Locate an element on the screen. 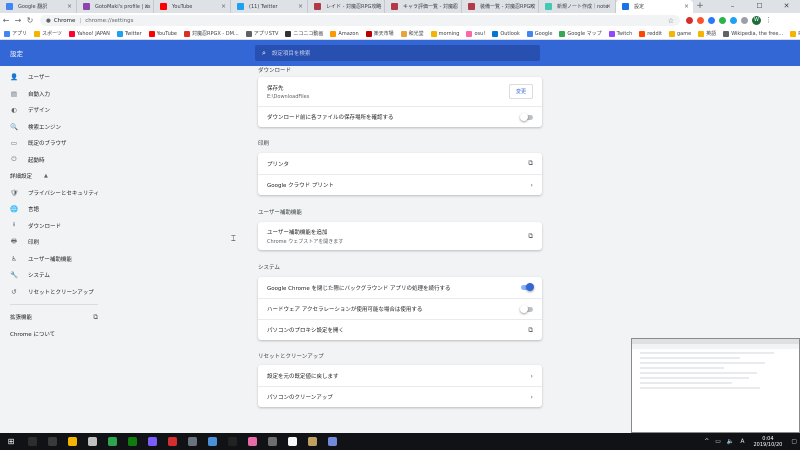  forward-button: → is located at coordinates (18, 20).